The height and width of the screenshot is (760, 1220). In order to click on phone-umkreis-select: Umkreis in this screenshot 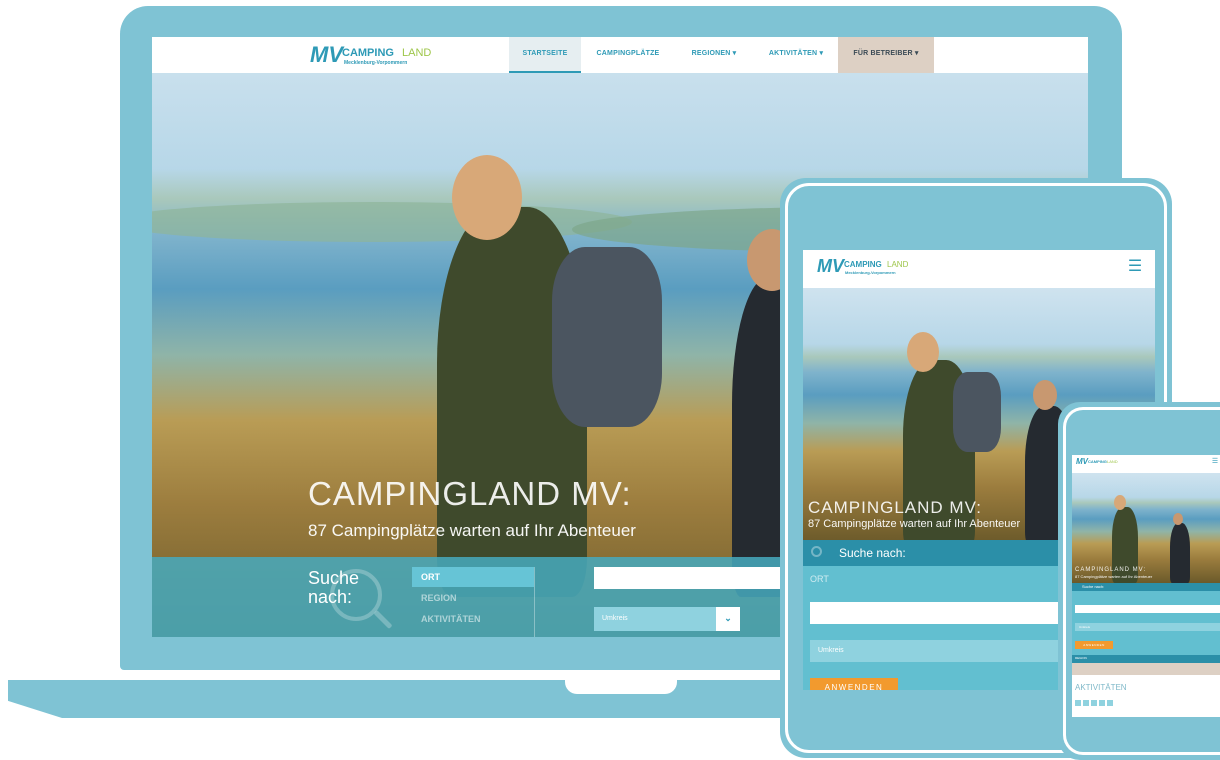, I will do `click(1147, 627)`.